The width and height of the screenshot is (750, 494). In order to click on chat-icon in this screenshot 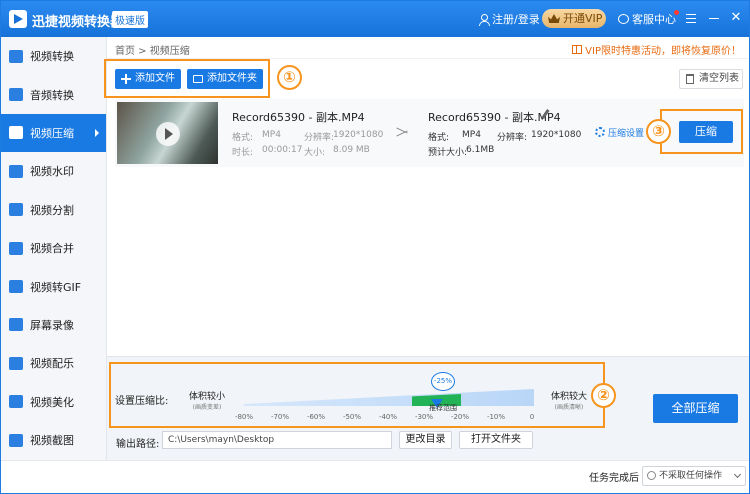, I will do `click(623, 19)`.